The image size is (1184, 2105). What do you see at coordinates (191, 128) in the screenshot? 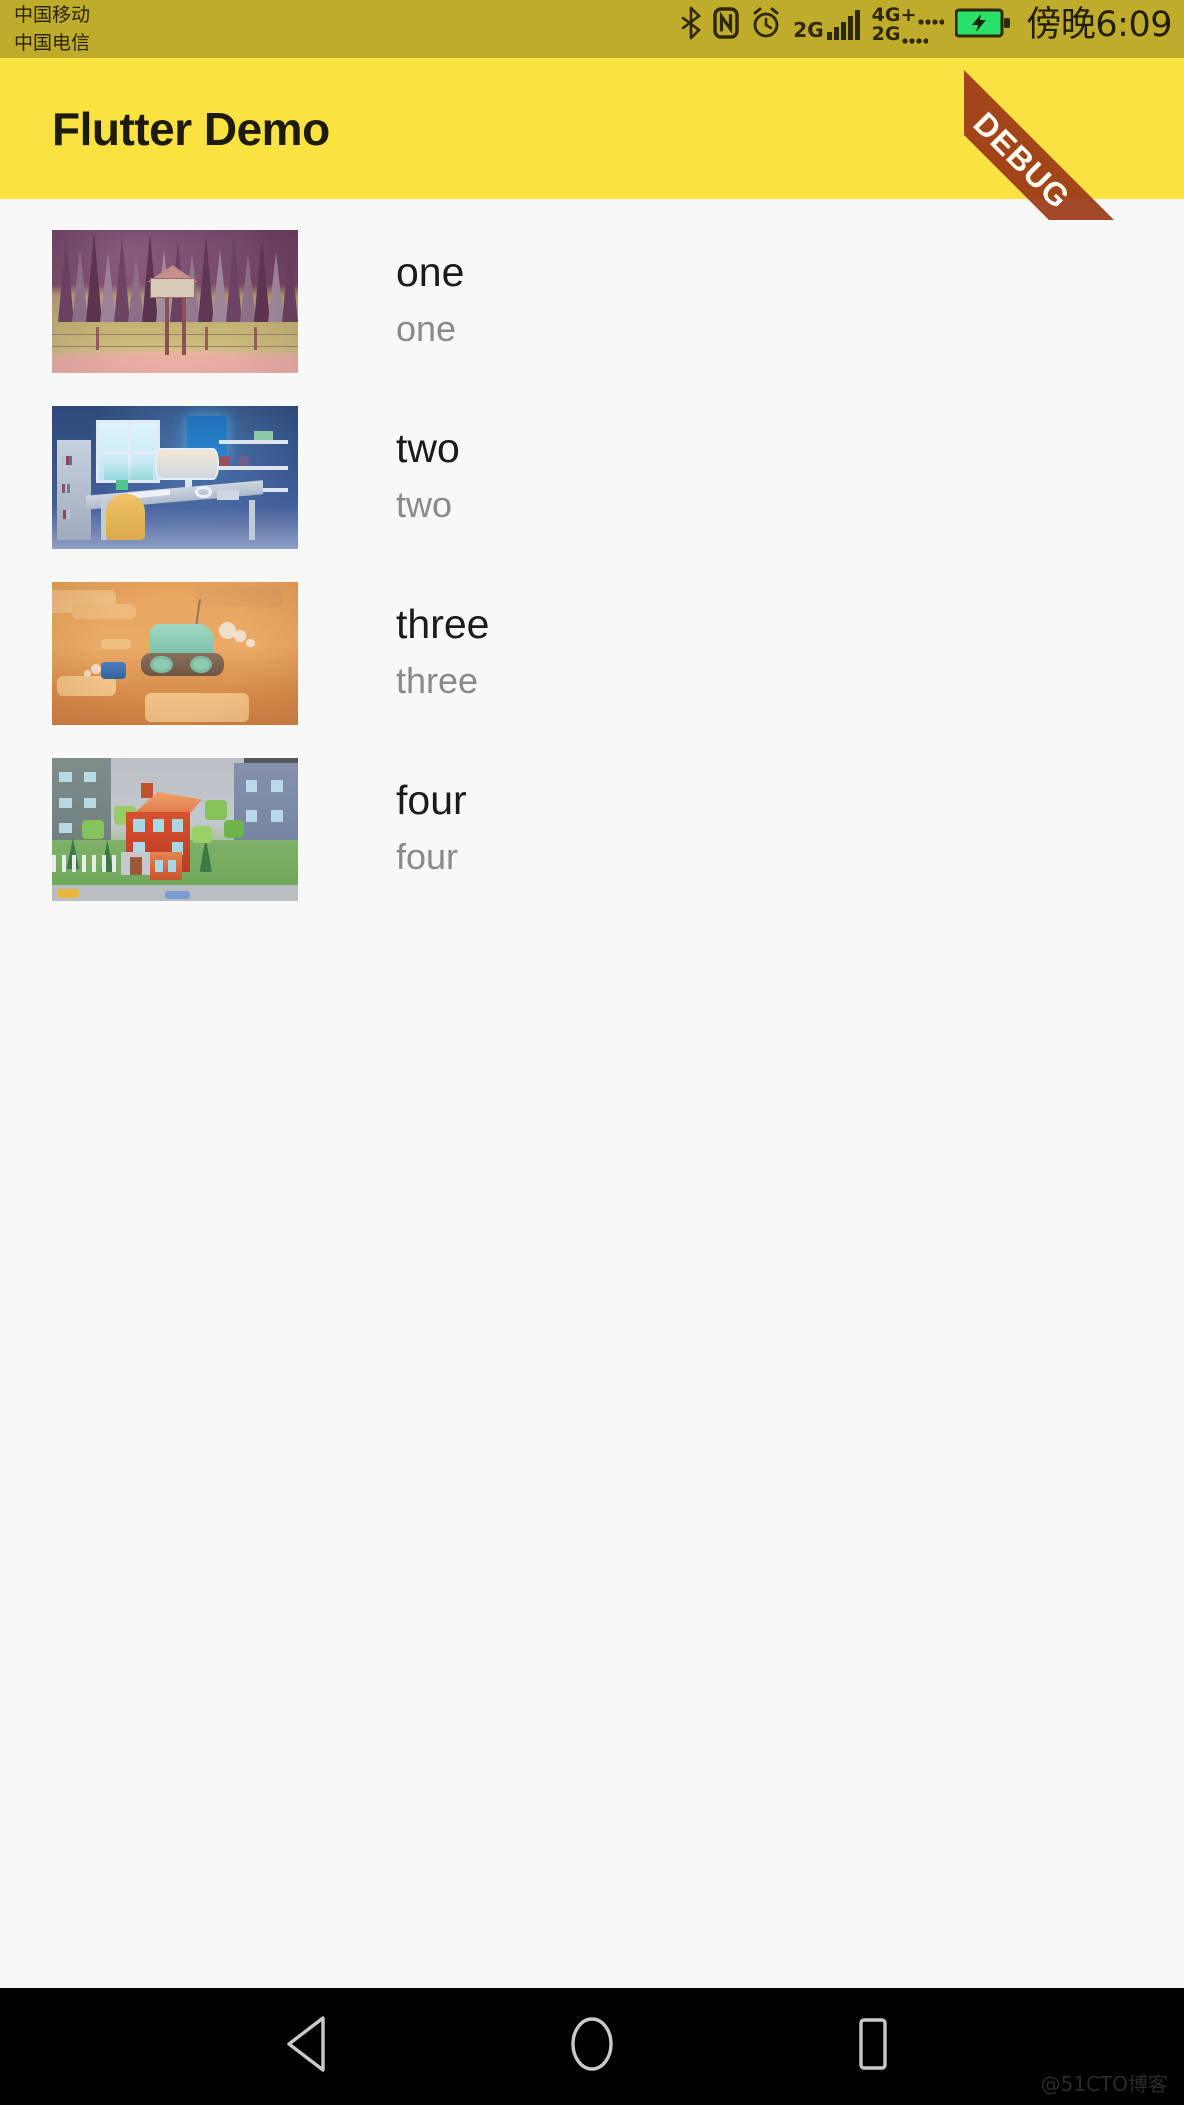
I see `page-title: Flutter Demo` at bounding box center [191, 128].